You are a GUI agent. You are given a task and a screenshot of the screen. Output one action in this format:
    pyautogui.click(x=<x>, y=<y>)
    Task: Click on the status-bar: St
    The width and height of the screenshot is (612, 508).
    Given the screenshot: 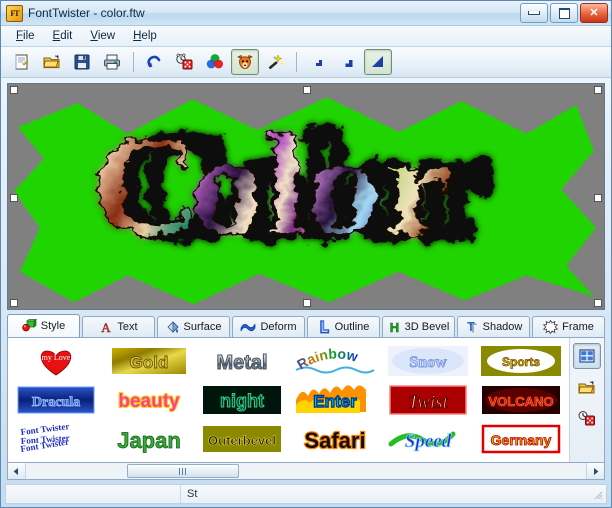 What is the action you would take?
    pyautogui.click(x=306, y=494)
    